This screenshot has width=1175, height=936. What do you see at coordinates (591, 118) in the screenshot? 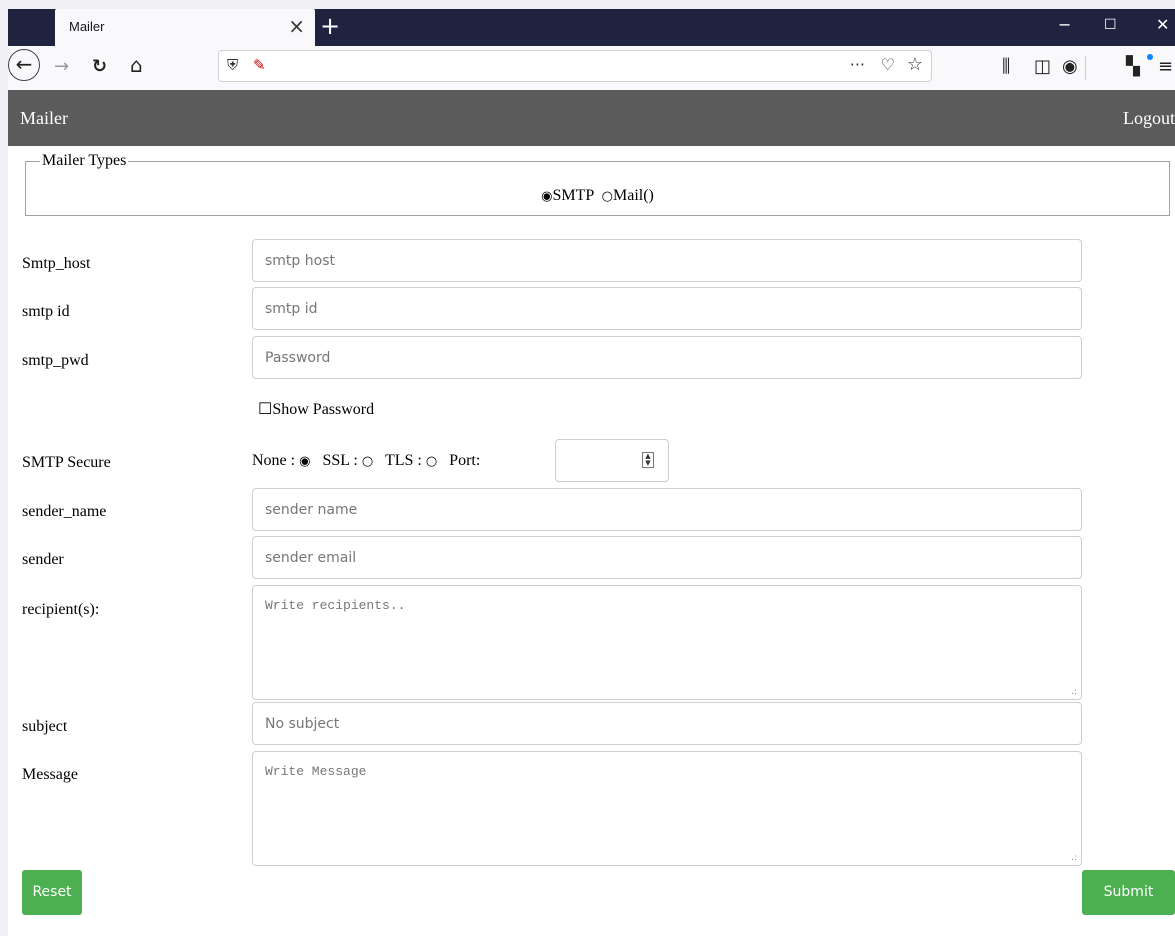
I see `top-nav: Mailer Logout` at bounding box center [591, 118].